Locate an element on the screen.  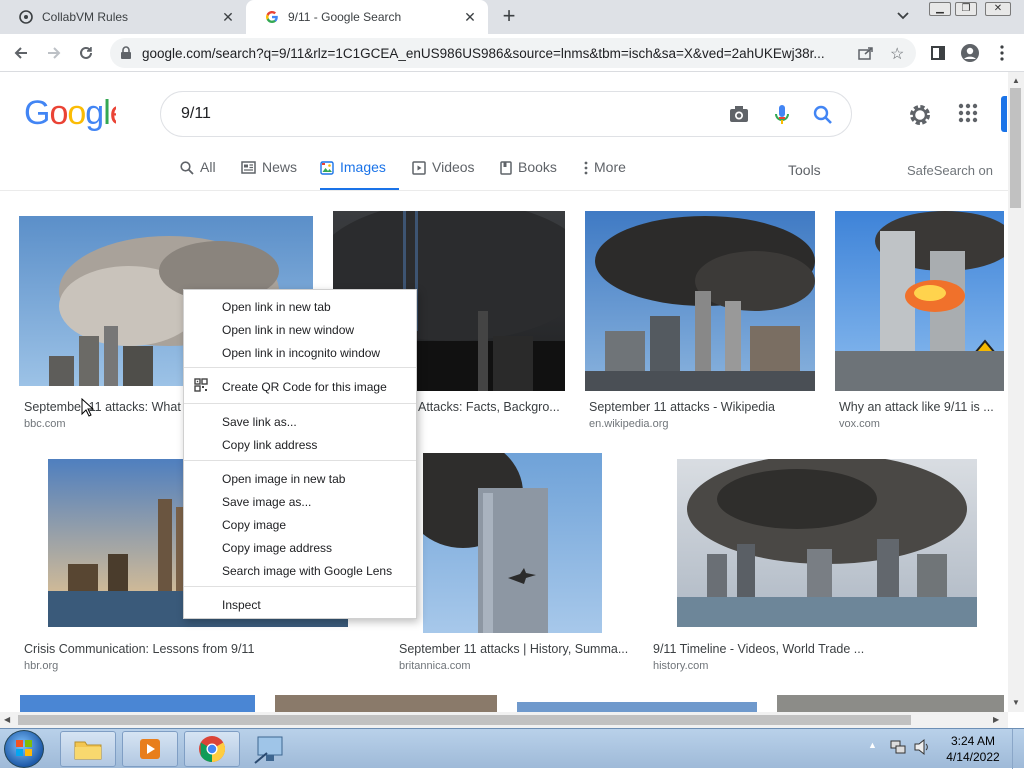
menu-item-google-lens: Search image with Google Lens is located at coordinates (307, 571).